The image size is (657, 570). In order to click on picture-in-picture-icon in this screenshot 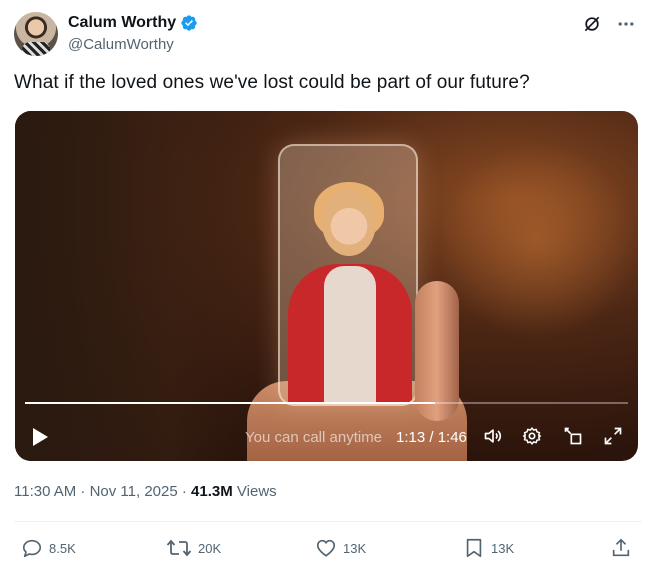, I will do `click(573, 436)`.